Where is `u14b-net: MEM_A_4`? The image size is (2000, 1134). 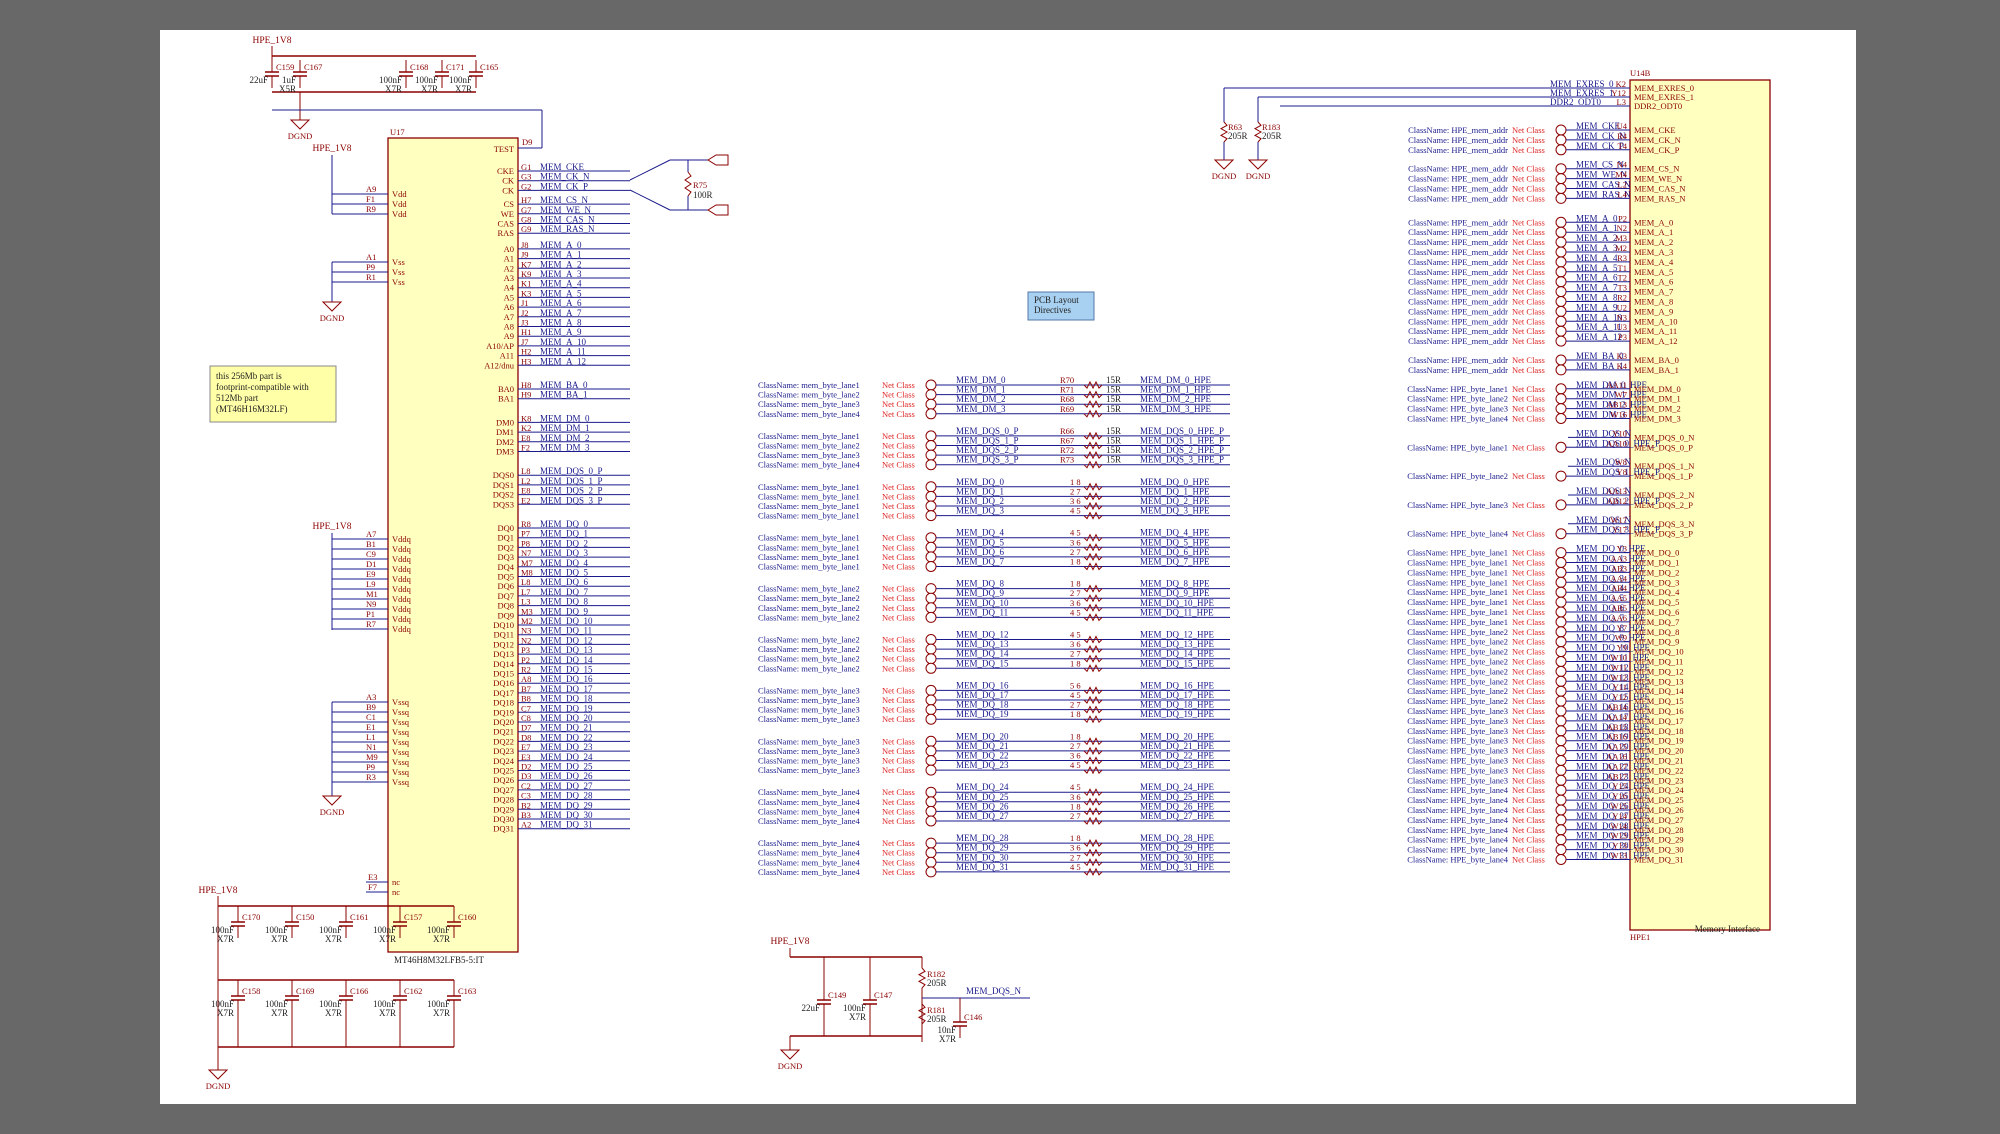 u14b-net: MEM_A_4 is located at coordinates (1597, 258).